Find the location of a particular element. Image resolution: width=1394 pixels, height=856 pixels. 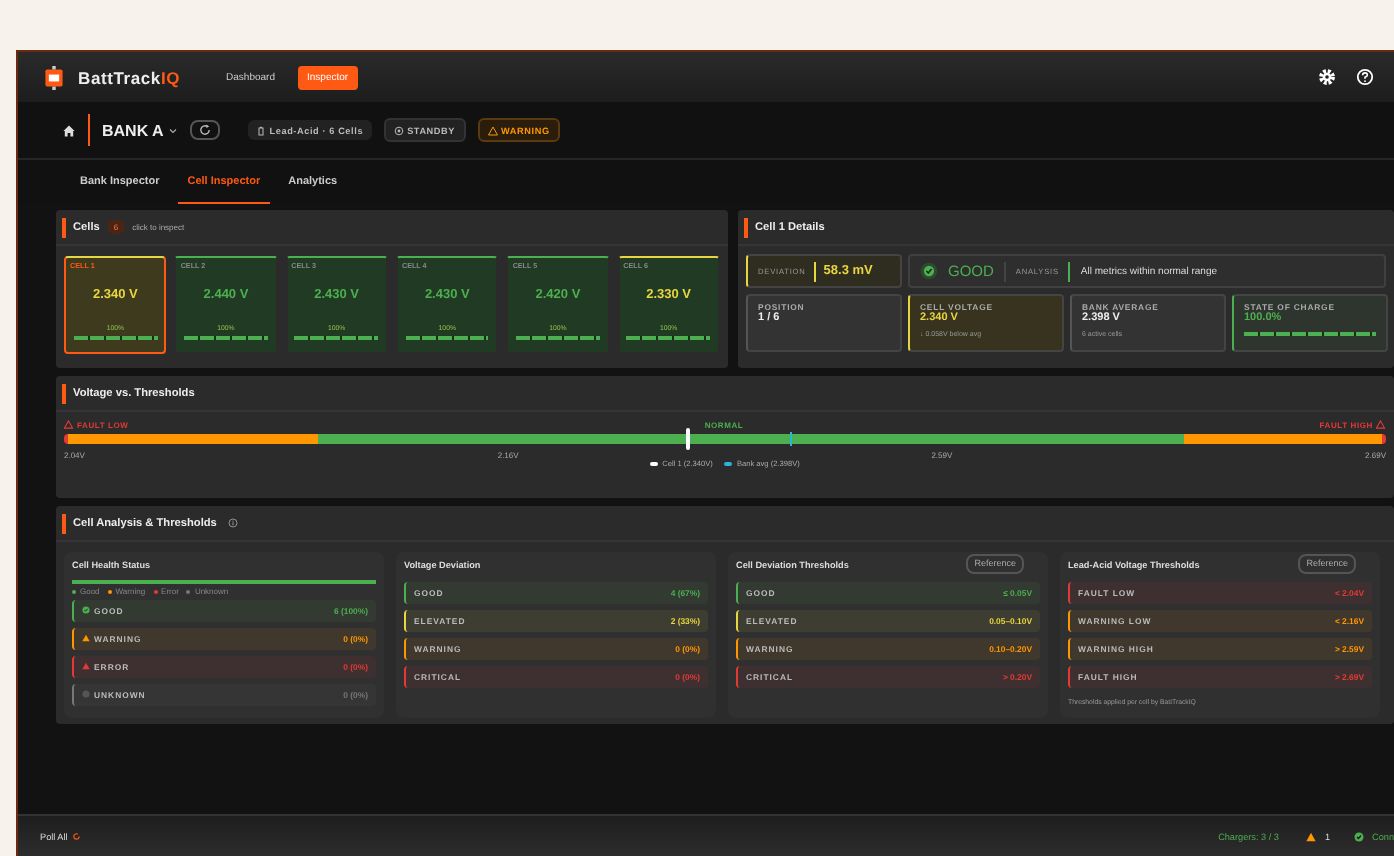

info-icon is located at coordinates (233, 523).